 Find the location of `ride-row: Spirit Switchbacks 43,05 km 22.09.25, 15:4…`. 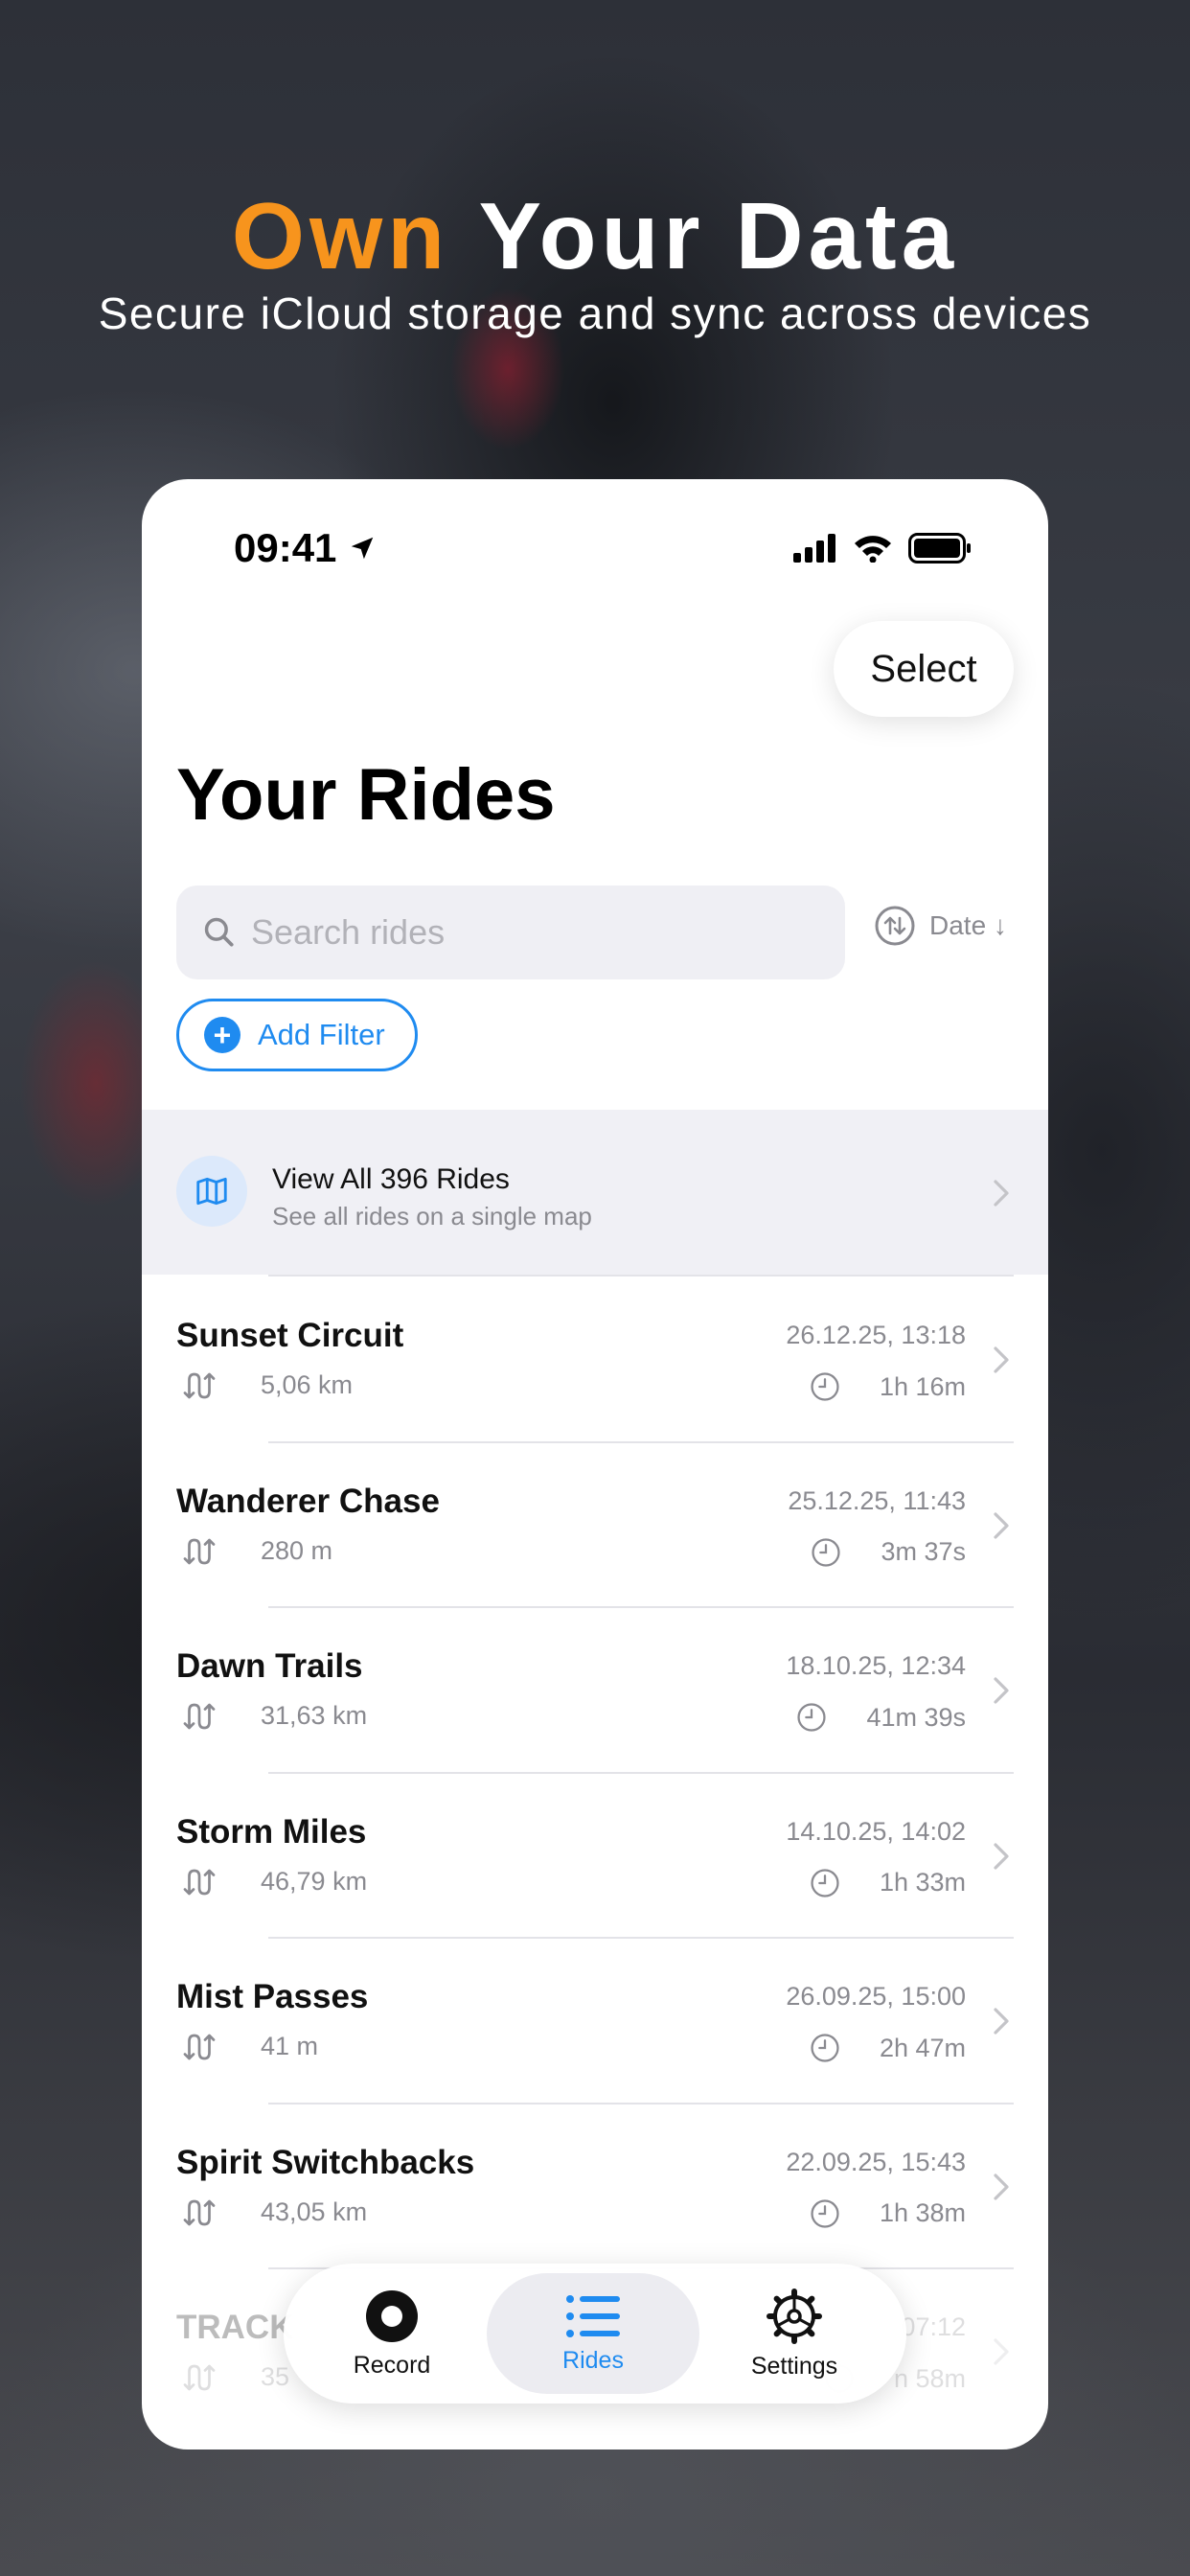

ride-row: Spirit Switchbacks 43,05 km 22.09.25, 15:4… is located at coordinates (595, 2186).